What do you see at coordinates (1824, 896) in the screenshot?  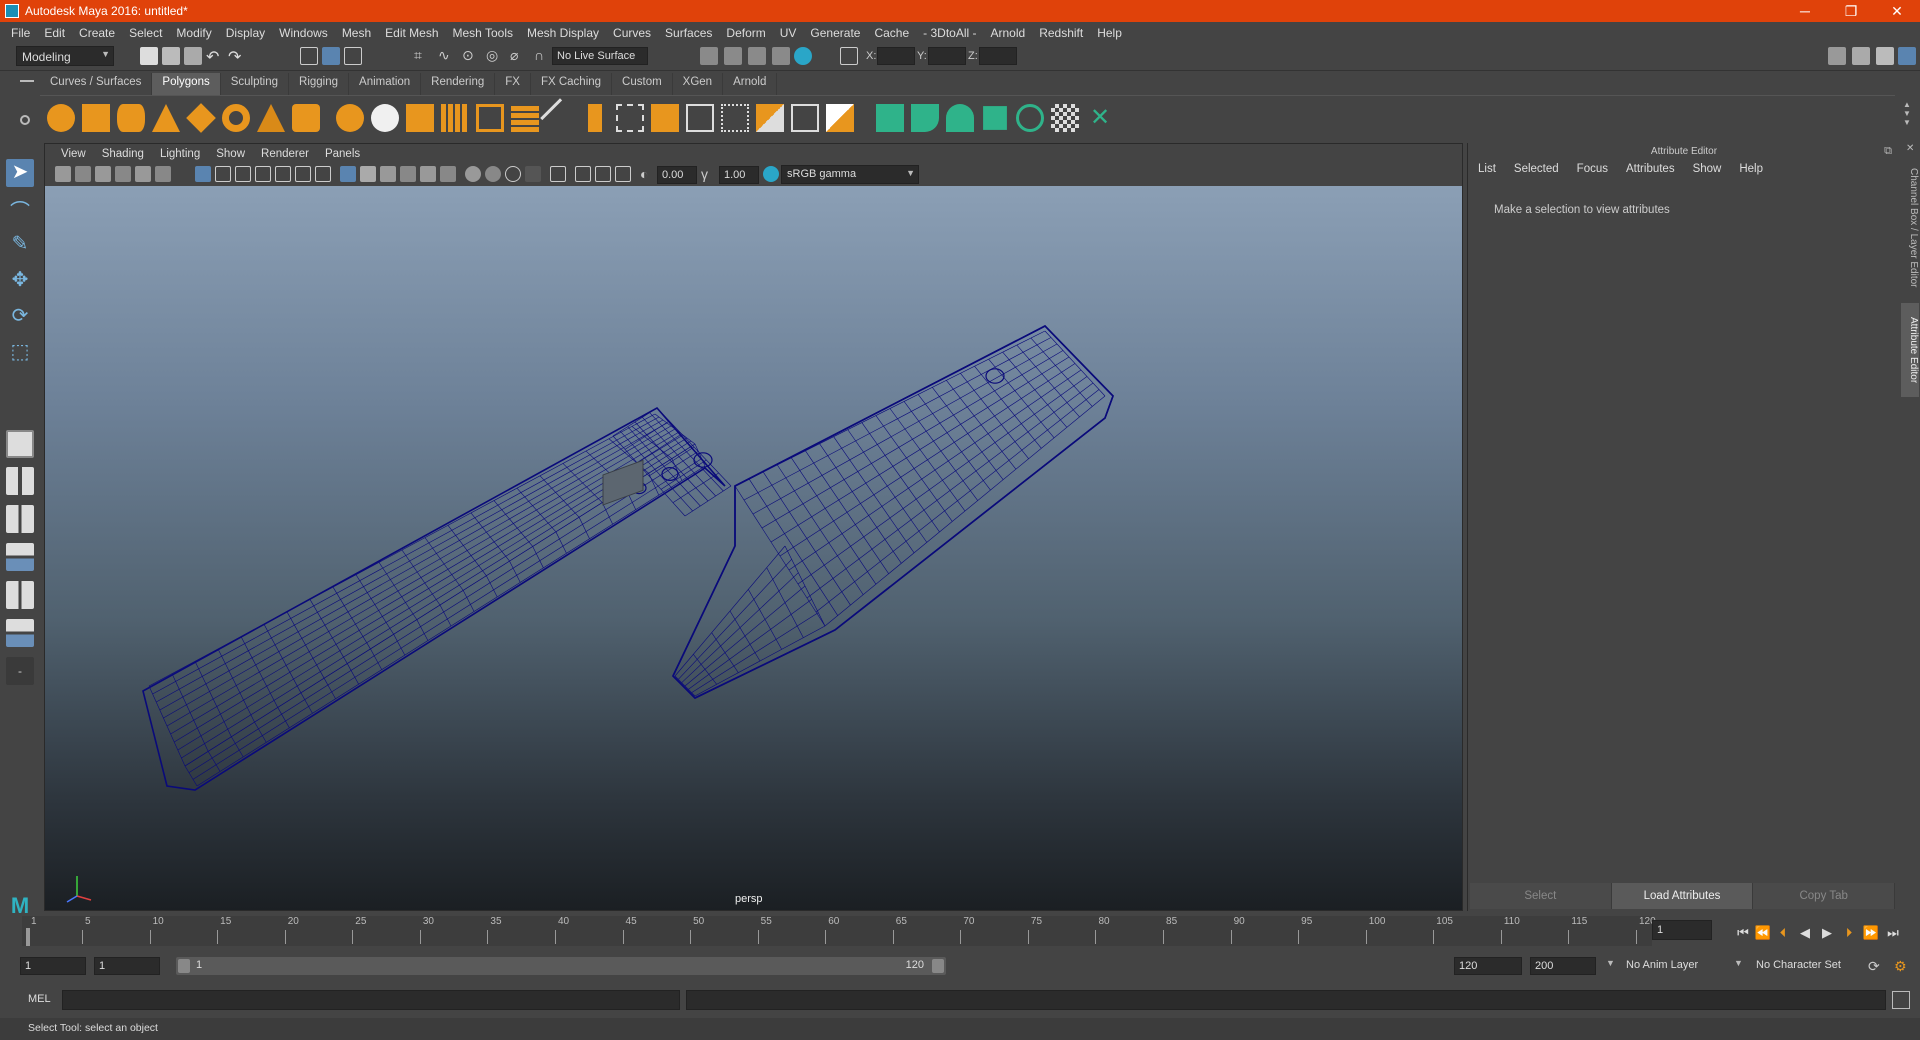 I see `copy-tab-button: Copy Tab` at bounding box center [1824, 896].